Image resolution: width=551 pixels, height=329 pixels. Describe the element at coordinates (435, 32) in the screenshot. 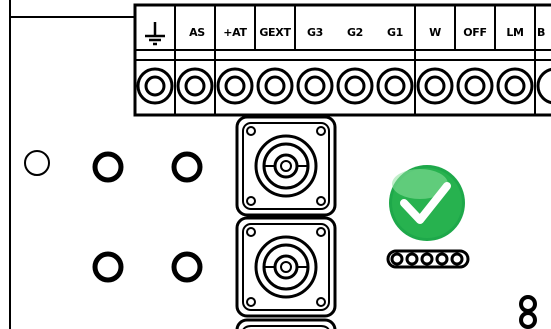

I see `terminal-label-w: W` at that location.